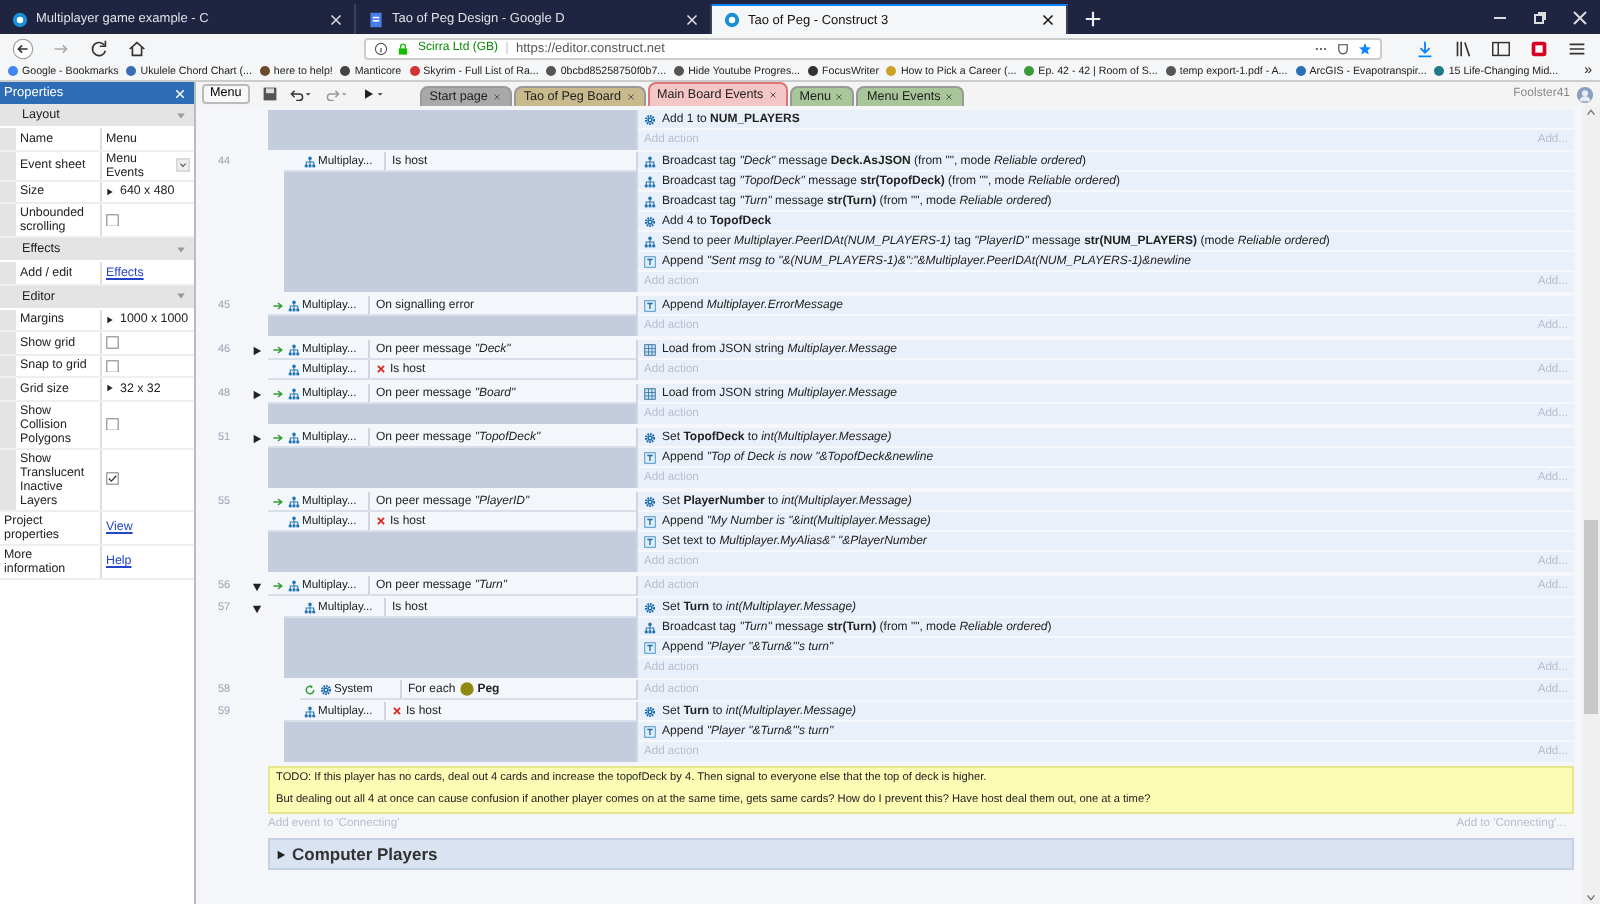 Image resolution: width=1600 pixels, height=904 pixels. What do you see at coordinates (466, 689) in the screenshot?
I see `peg-icon` at bounding box center [466, 689].